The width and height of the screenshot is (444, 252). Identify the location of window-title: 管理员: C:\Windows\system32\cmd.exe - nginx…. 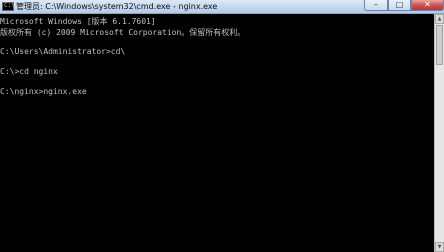
(117, 6).